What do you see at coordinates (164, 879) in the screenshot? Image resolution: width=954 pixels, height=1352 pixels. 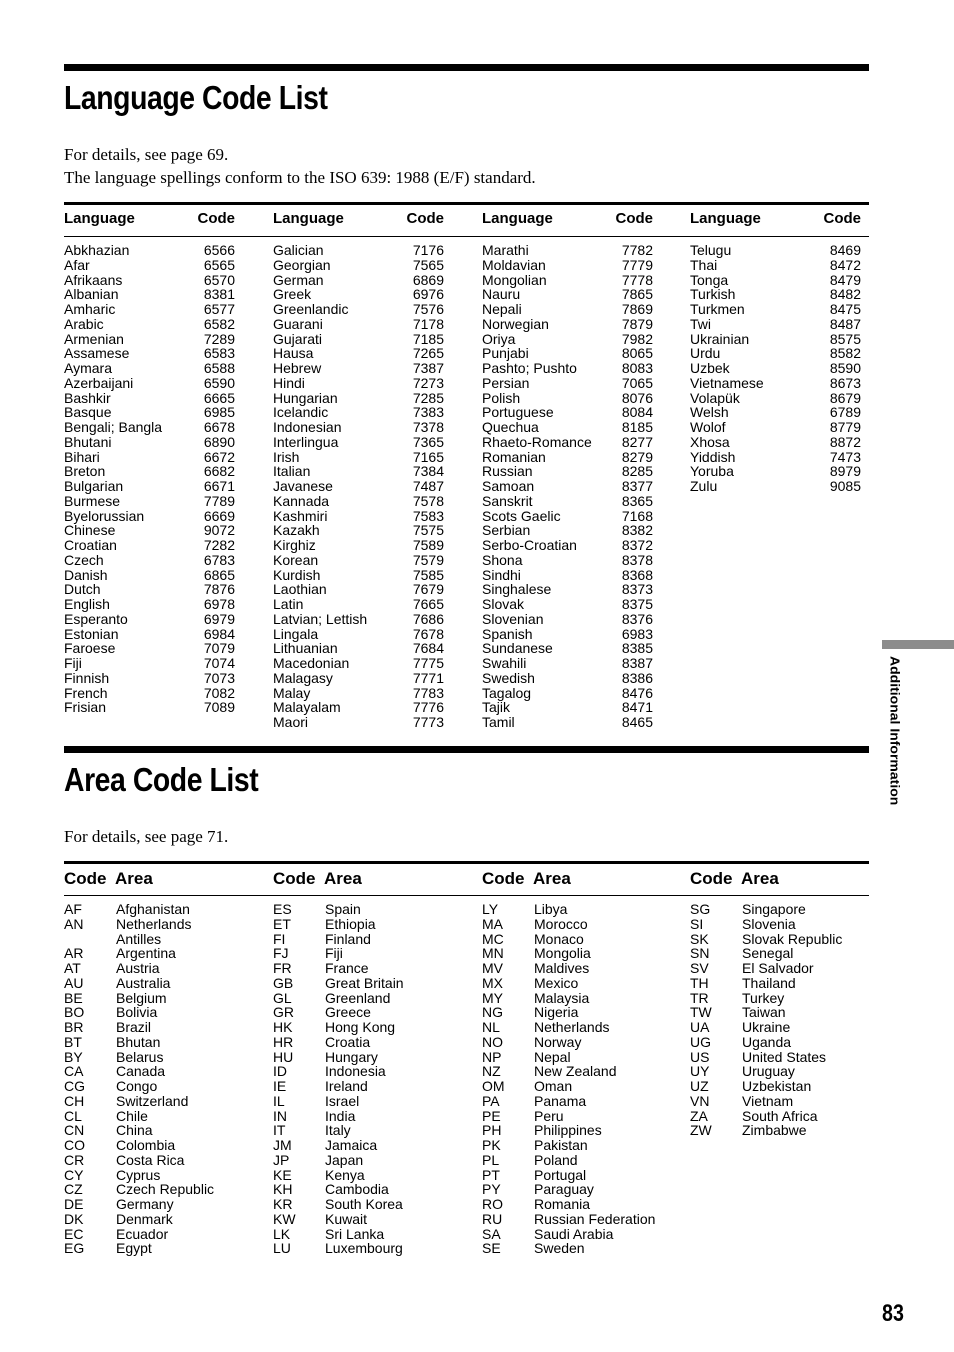 I see `area-column-header: Code Area` at bounding box center [164, 879].